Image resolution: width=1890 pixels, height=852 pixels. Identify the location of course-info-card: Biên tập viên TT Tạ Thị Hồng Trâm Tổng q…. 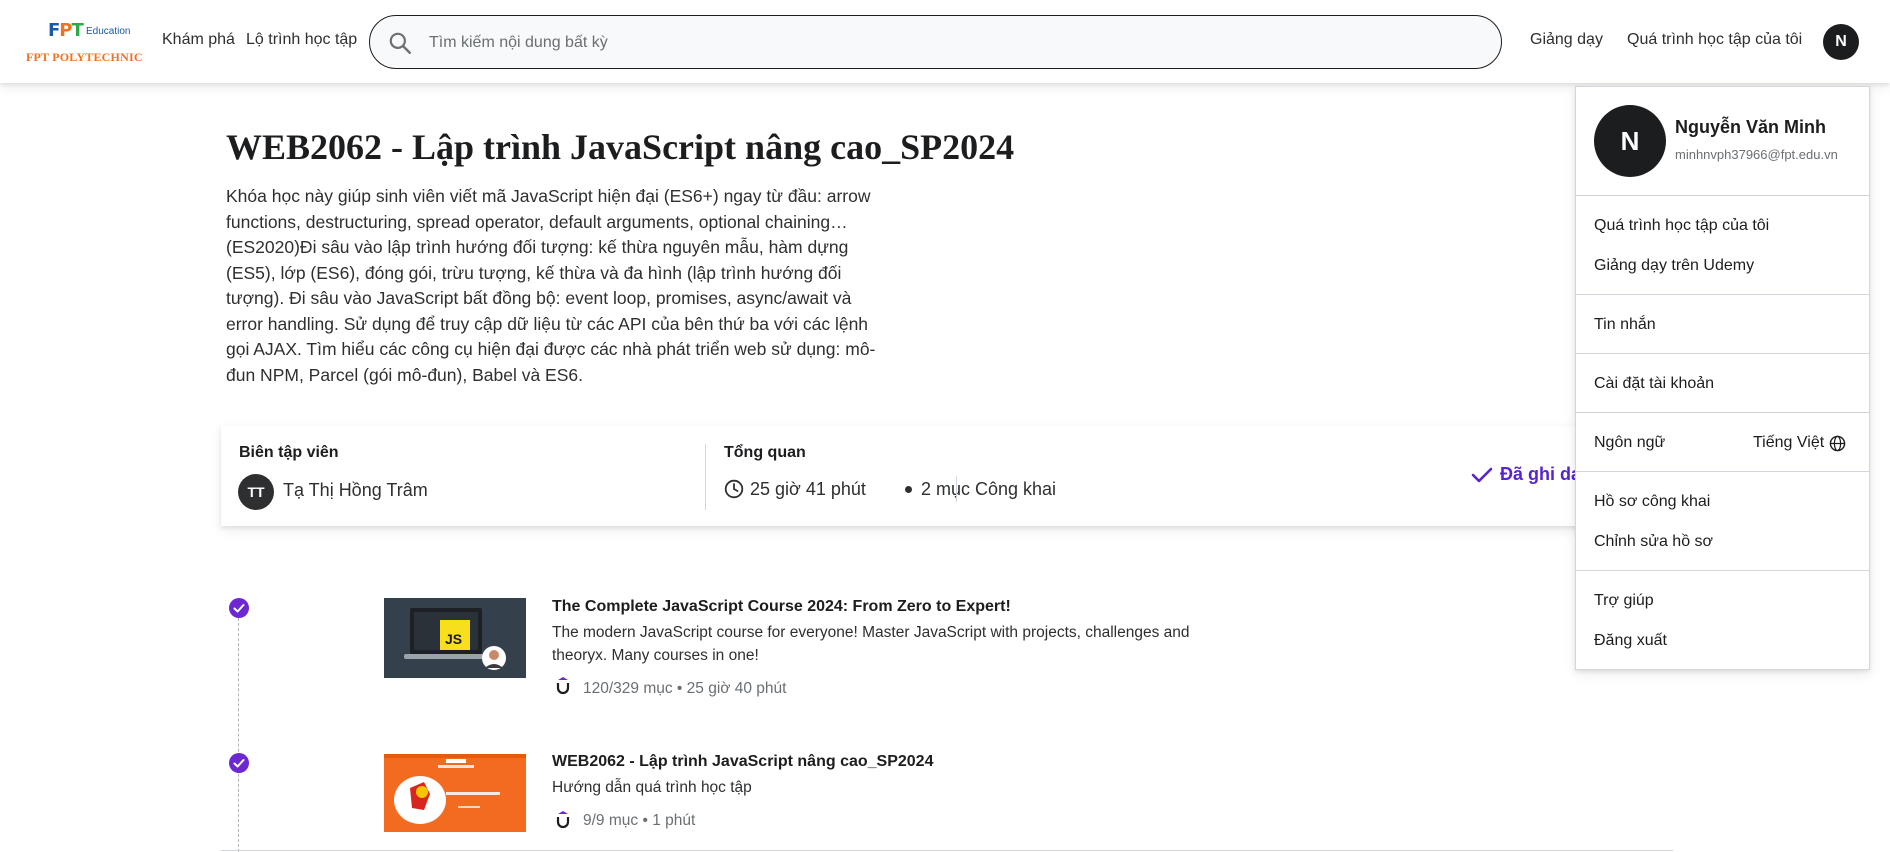
(931, 476).